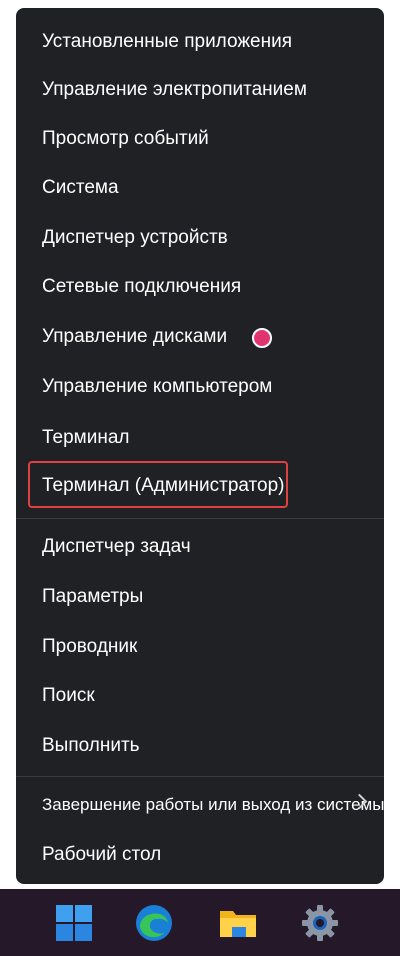 This screenshot has width=400, height=956. What do you see at coordinates (125, 139) in the screenshot?
I see `menu-item-event-viewer: Просмотр событий` at bounding box center [125, 139].